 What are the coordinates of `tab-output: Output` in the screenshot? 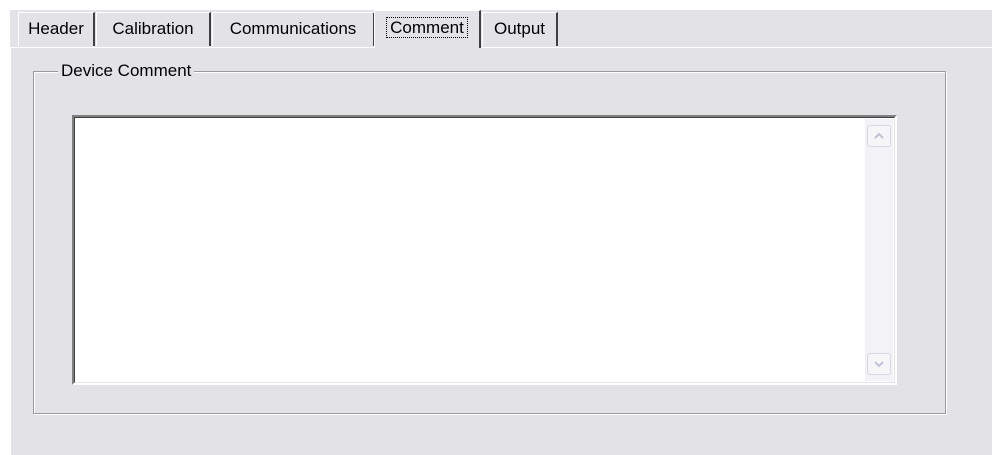 It's located at (520, 29).